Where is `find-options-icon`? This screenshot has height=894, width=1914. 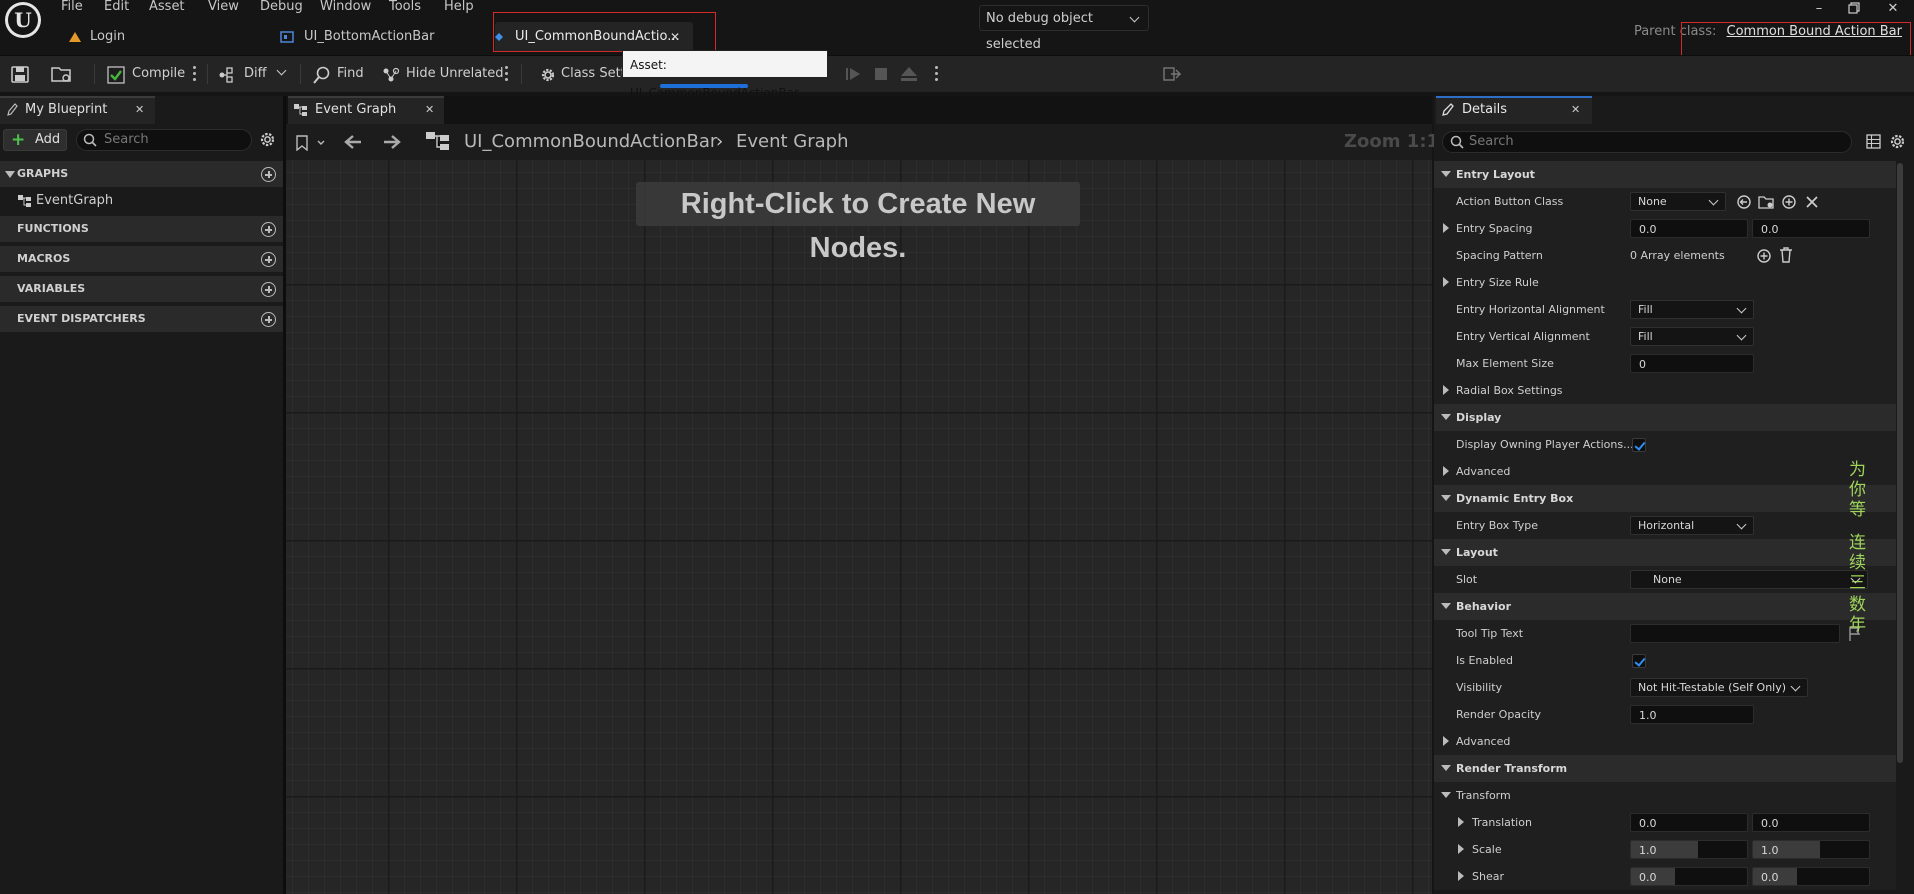 find-options-icon is located at coordinates (507, 74).